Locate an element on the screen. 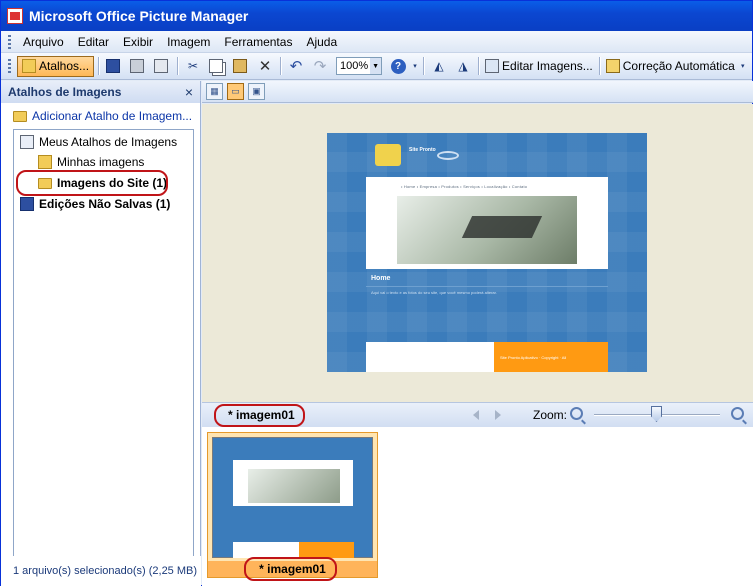  add-folder-icon is located at coordinates (20, 116).